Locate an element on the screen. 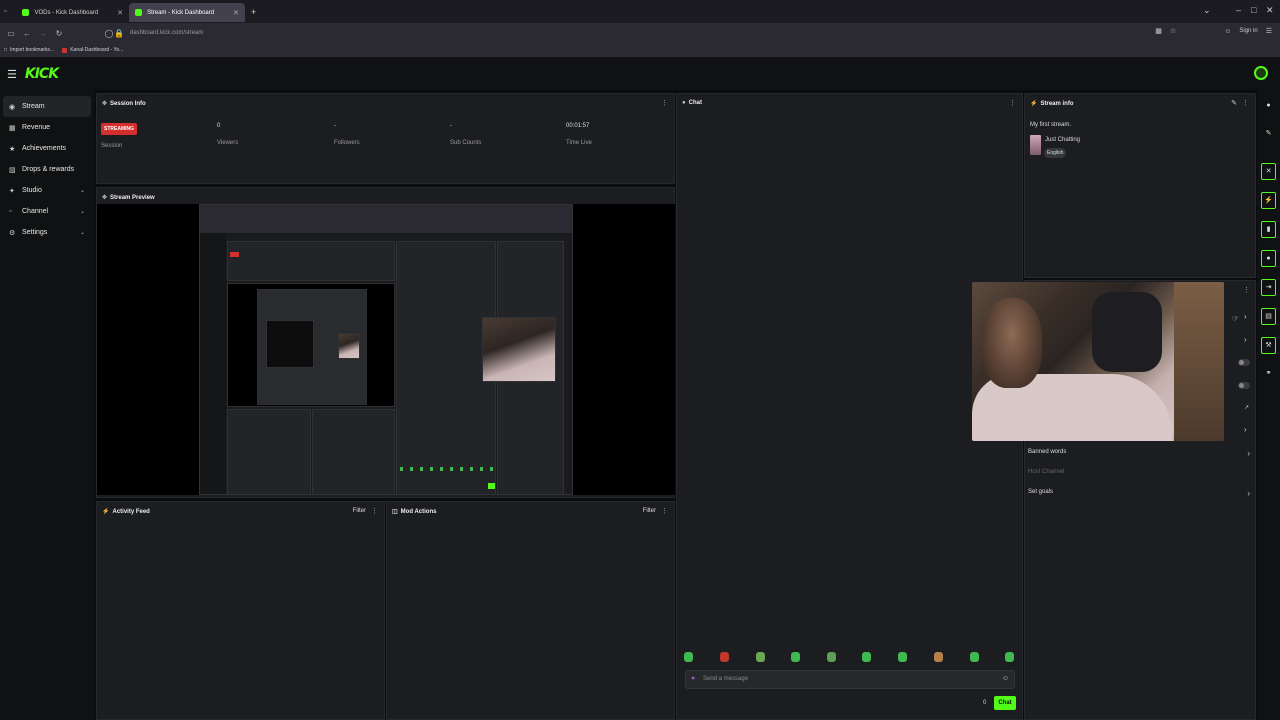  shield-icon: ◯ is located at coordinates (109, 33).